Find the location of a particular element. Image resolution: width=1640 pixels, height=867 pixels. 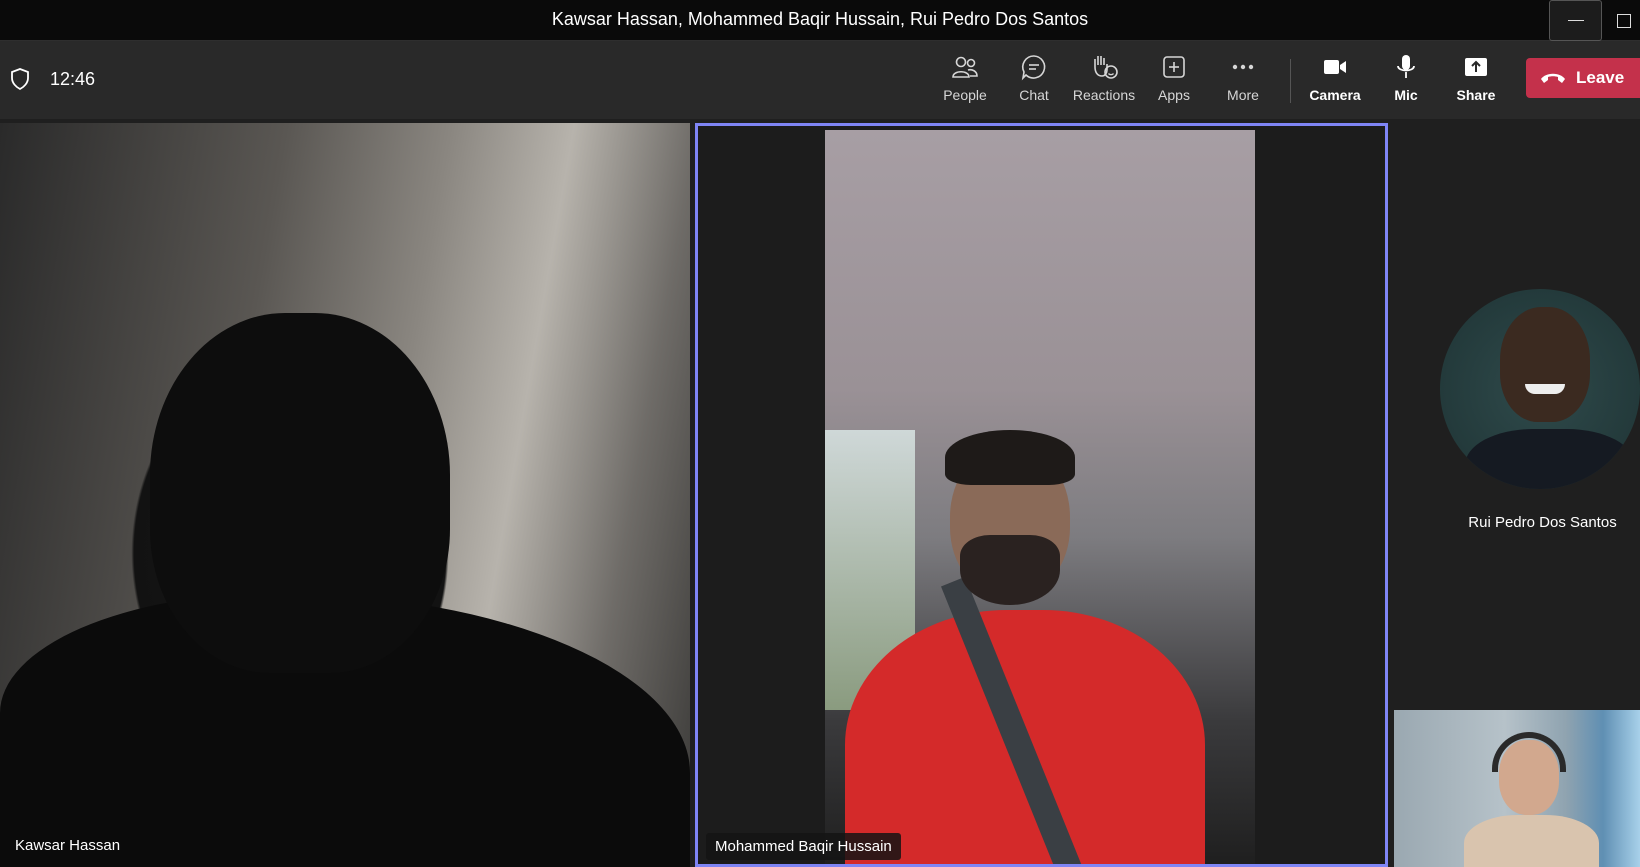

participant-name-tag: Kawsar Hassan is located at coordinates (68, 845).